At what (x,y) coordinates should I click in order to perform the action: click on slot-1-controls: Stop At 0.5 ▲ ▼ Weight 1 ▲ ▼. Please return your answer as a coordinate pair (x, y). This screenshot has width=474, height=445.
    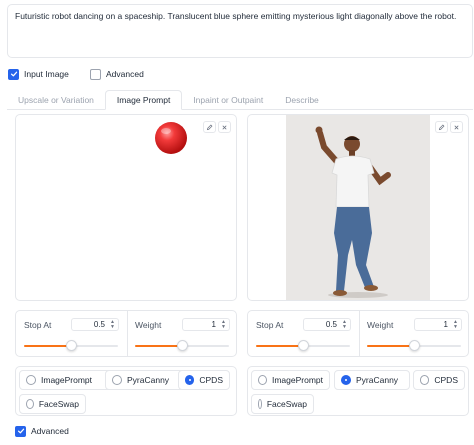
    Looking at the image, I should click on (126, 333).